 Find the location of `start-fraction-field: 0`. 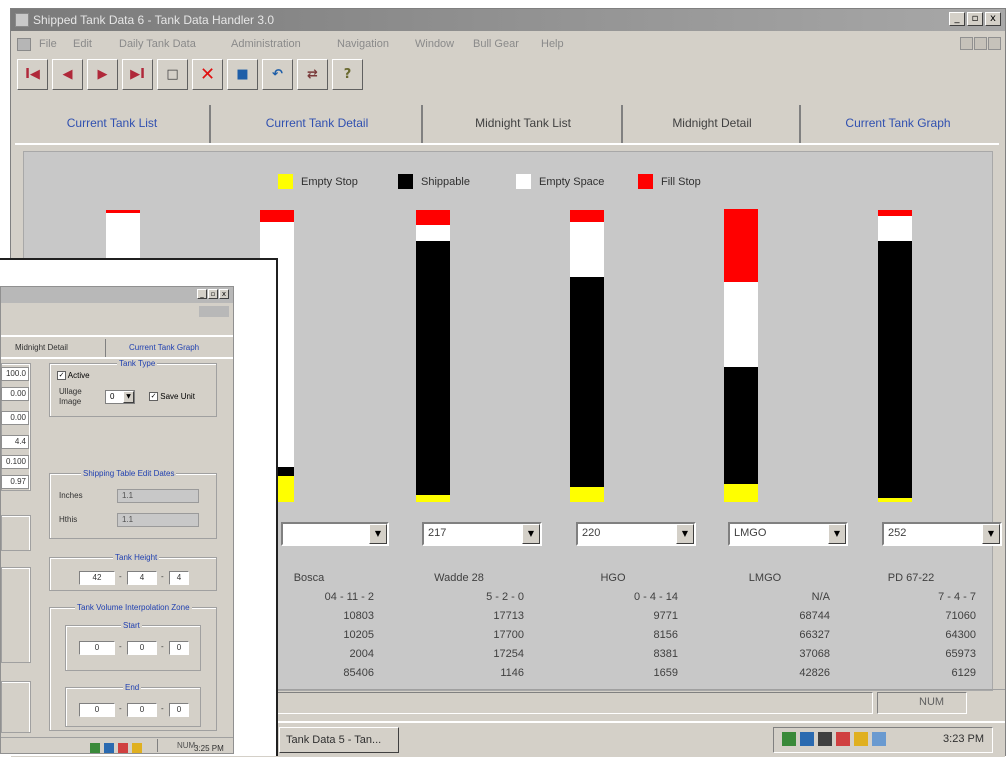

start-fraction-field: 0 is located at coordinates (179, 648).